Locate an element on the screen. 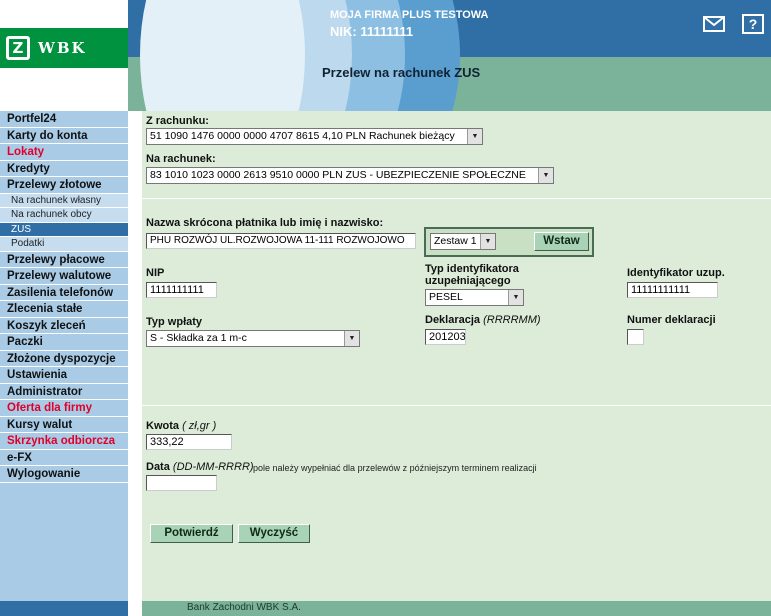 This screenshot has height=616, width=771. declaration-label: Deklaracja (RRRRMM) is located at coordinates (483, 320).